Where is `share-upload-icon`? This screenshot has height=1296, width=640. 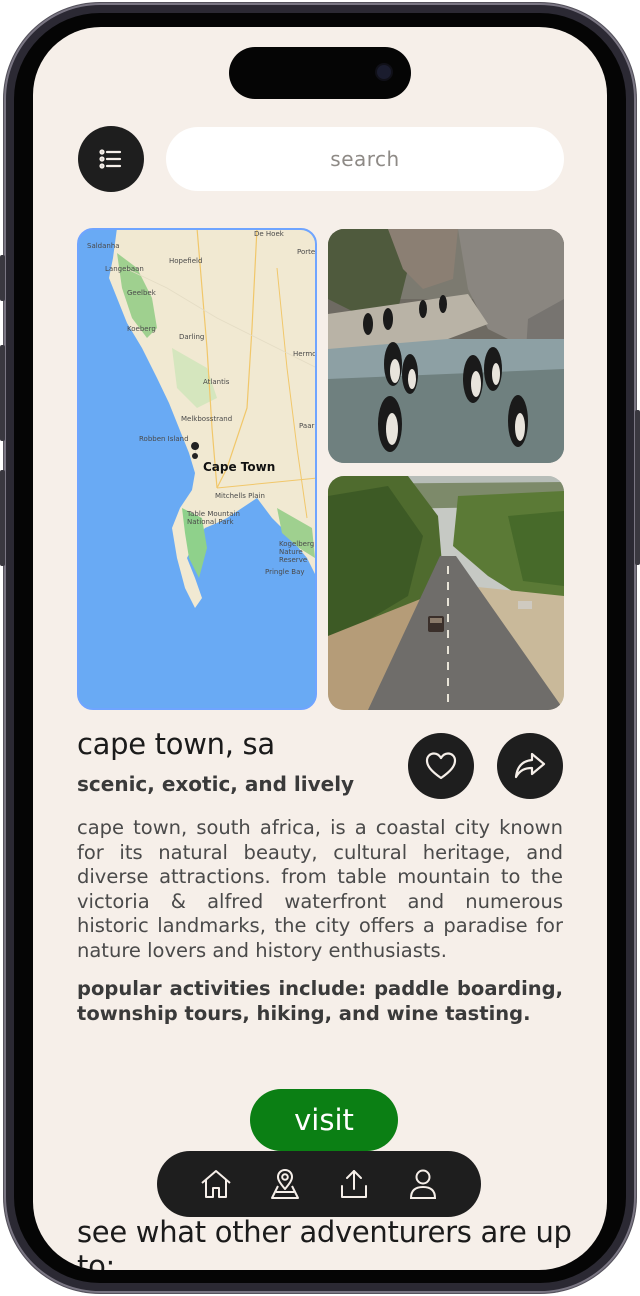
share-upload-icon is located at coordinates (353, 1184).